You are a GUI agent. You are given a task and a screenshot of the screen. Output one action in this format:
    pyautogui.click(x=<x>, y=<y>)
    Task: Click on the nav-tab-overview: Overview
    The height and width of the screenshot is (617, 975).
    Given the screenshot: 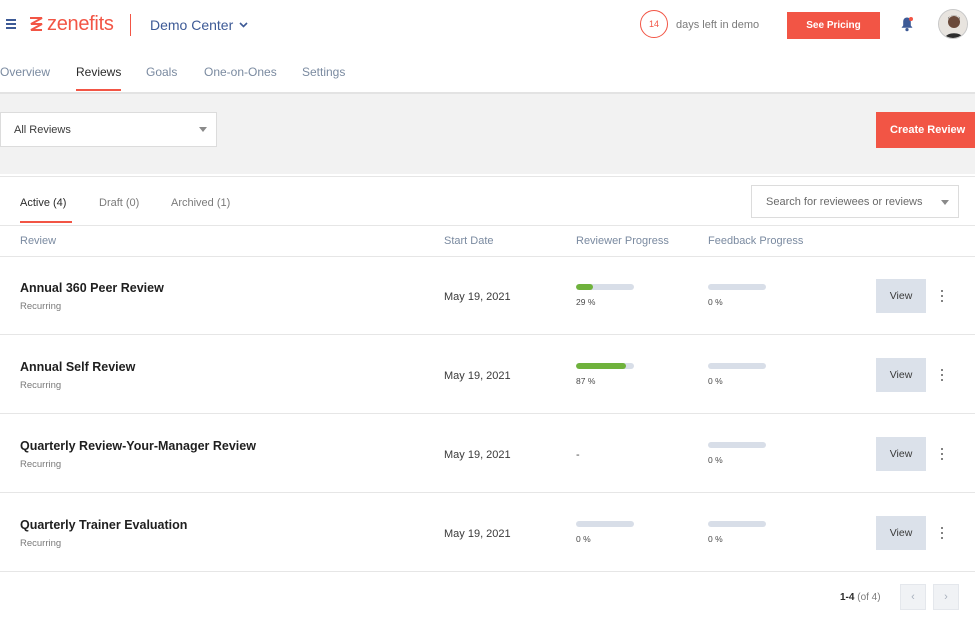 What is the action you would take?
    pyautogui.click(x=25, y=72)
    